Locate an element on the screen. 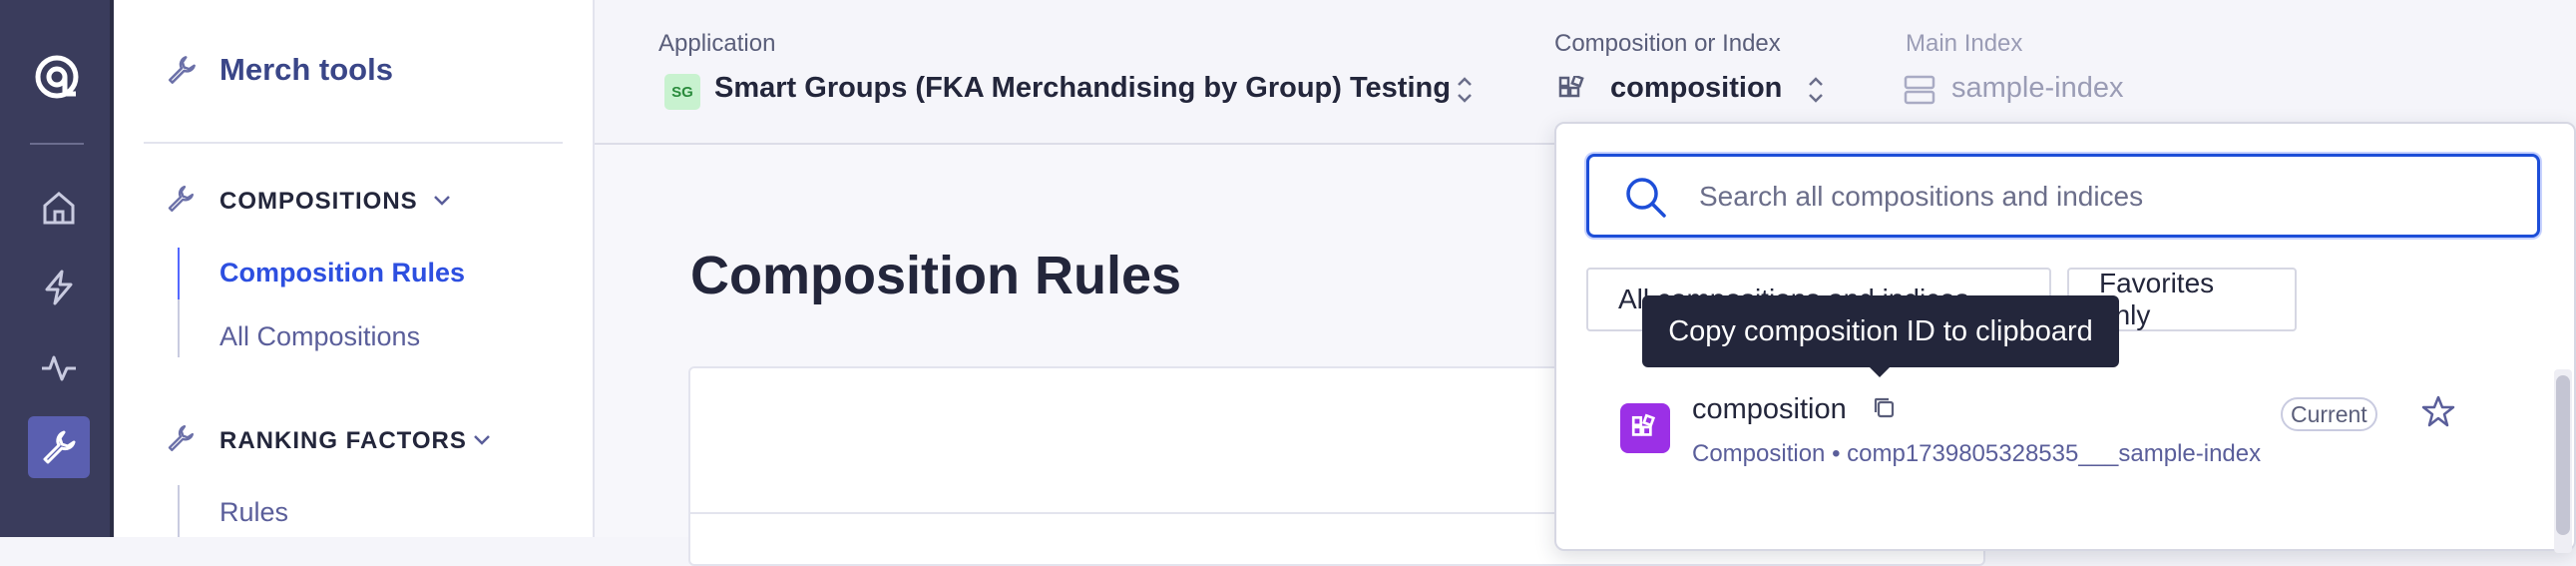  current-badge: Current is located at coordinates (2329, 414).